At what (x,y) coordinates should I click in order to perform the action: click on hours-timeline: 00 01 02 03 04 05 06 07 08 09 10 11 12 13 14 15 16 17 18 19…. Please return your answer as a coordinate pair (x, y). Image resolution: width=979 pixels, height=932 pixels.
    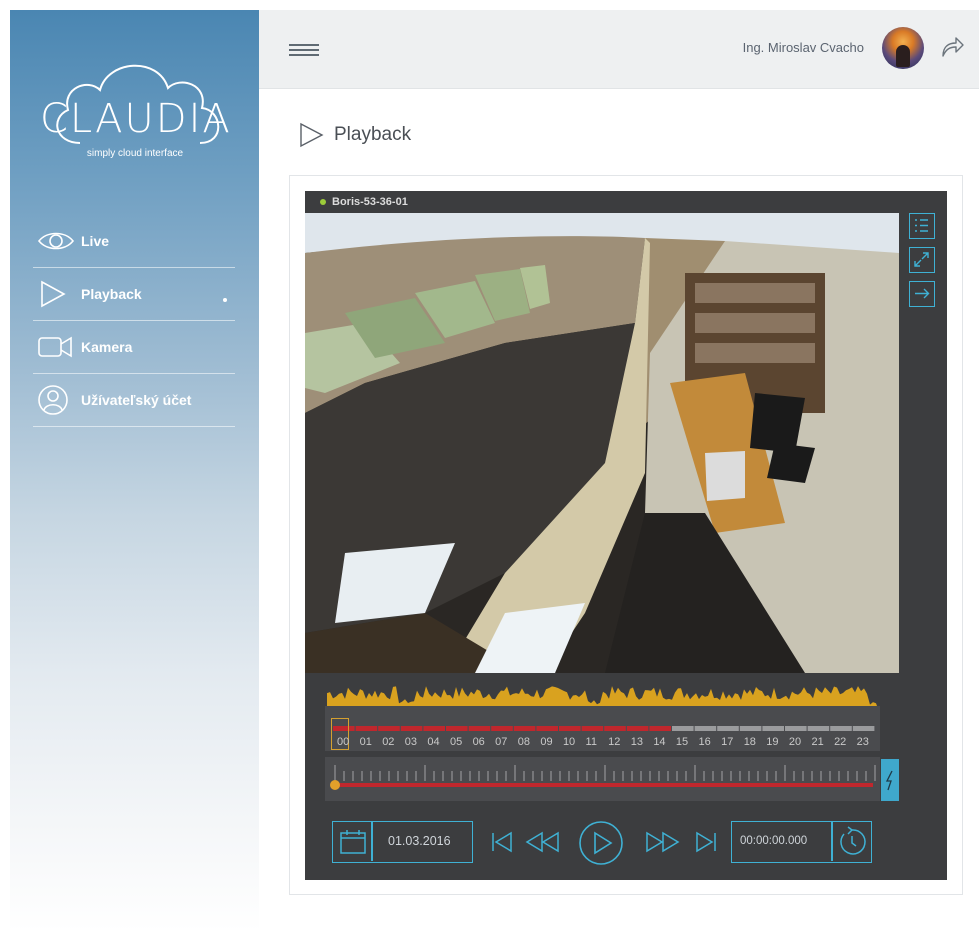
    Looking at the image, I should click on (602, 728).